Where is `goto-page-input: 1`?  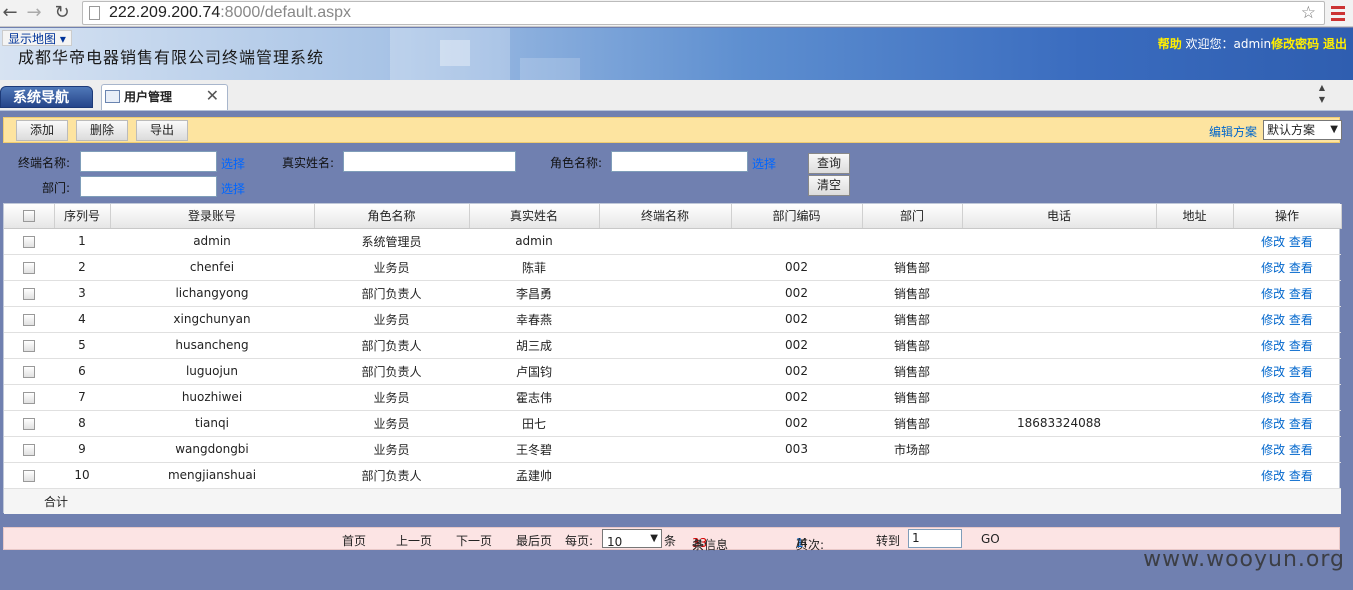 goto-page-input: 1 is located at coordinates (935, 538).